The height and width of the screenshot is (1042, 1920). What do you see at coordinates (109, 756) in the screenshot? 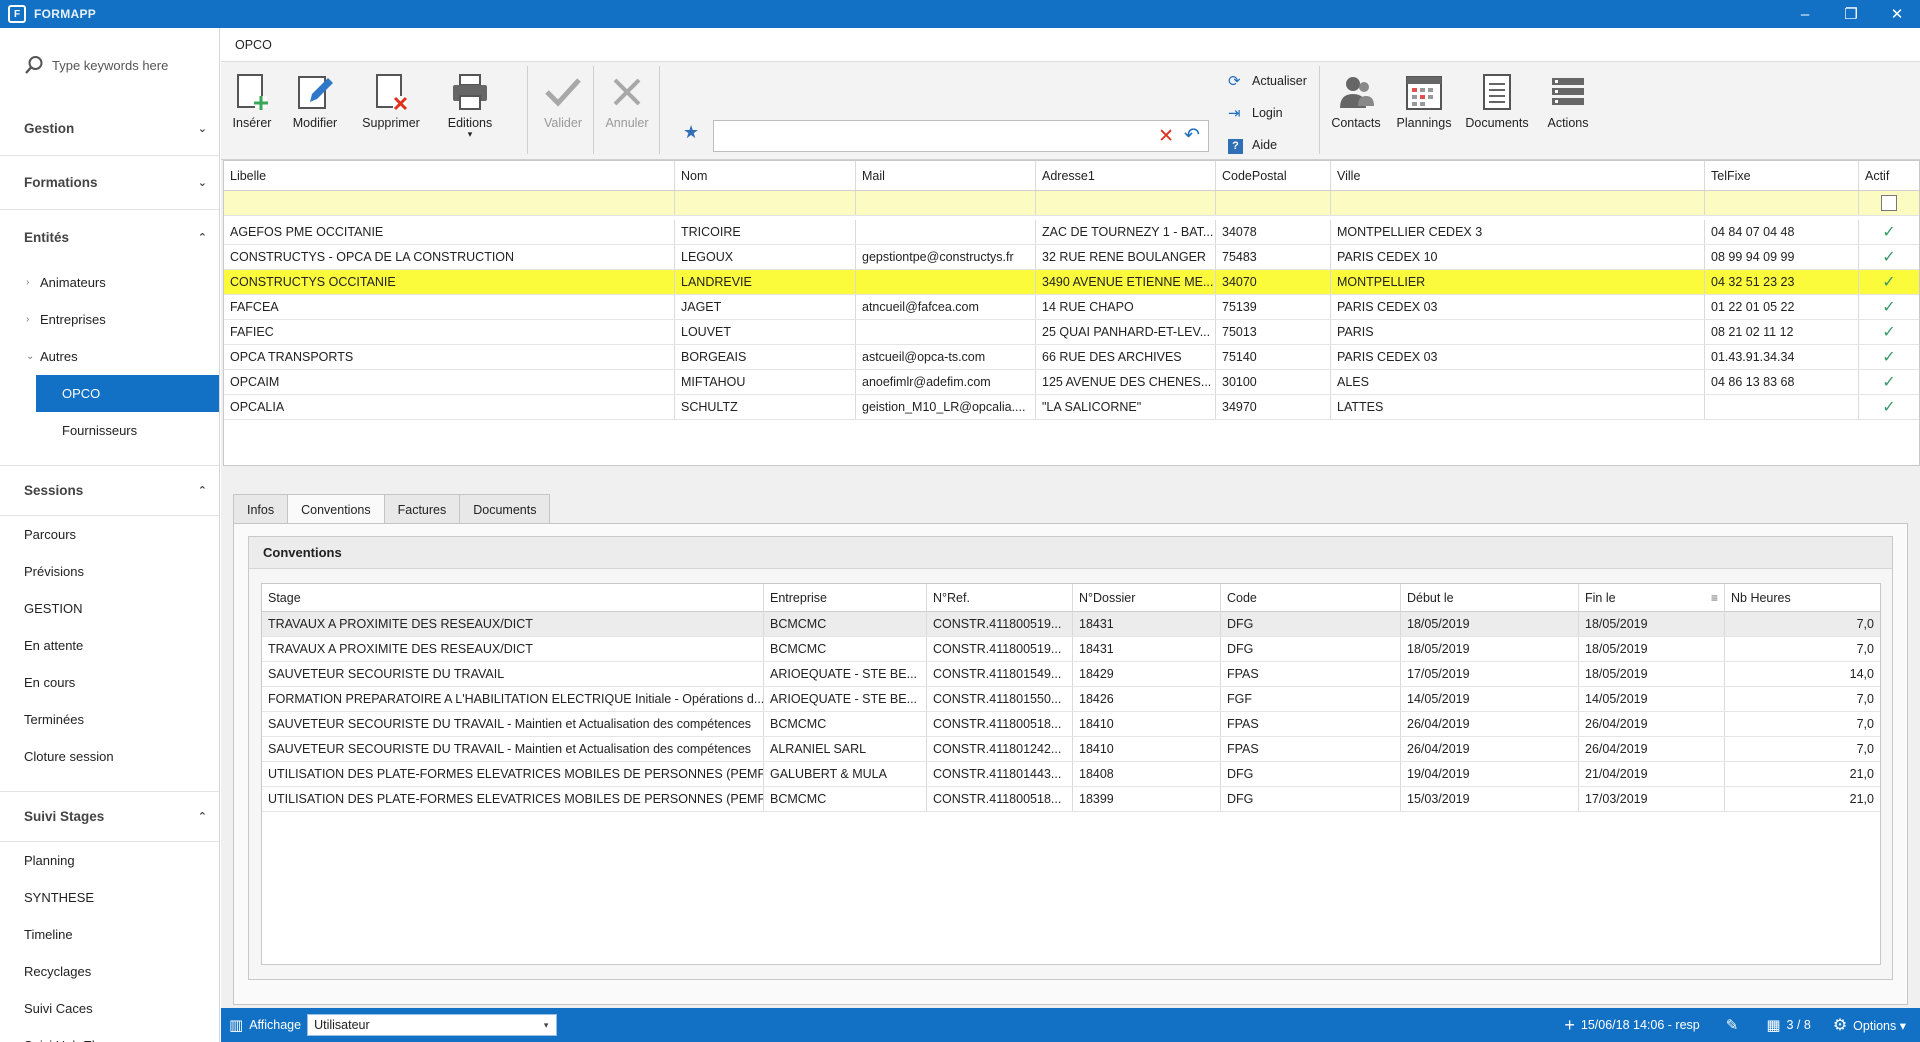
I see `sidebar-item-cloture-session: Cloture session` at bounding box center [109, 756].